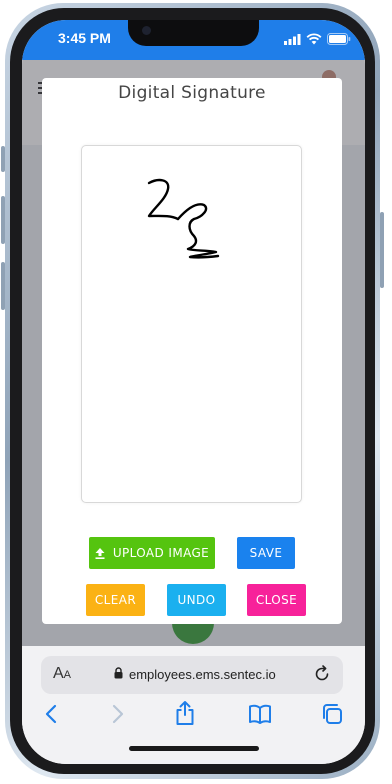 Image resolution: width=392 pixels, height=784 pixels. Describe the element at coordinates (193, 33) in the screenshot. I see `notch` at that location.